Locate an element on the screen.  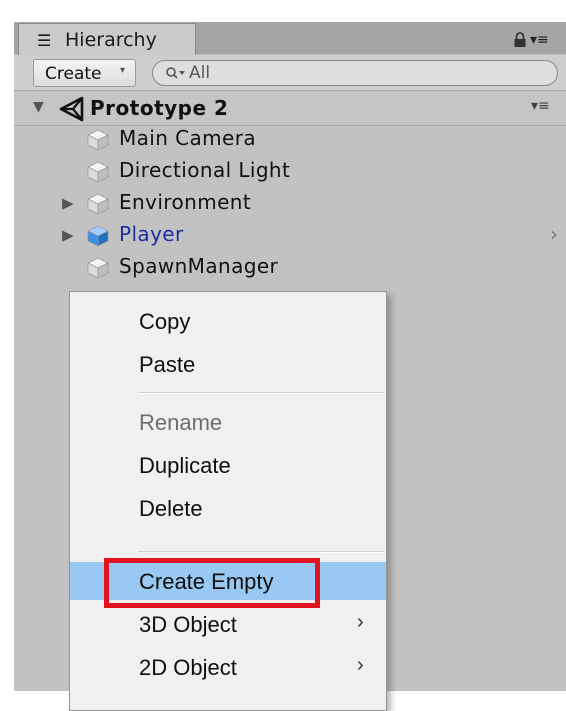
panel-menu-icon: ▾≡ is located at coordinates (539, 40).